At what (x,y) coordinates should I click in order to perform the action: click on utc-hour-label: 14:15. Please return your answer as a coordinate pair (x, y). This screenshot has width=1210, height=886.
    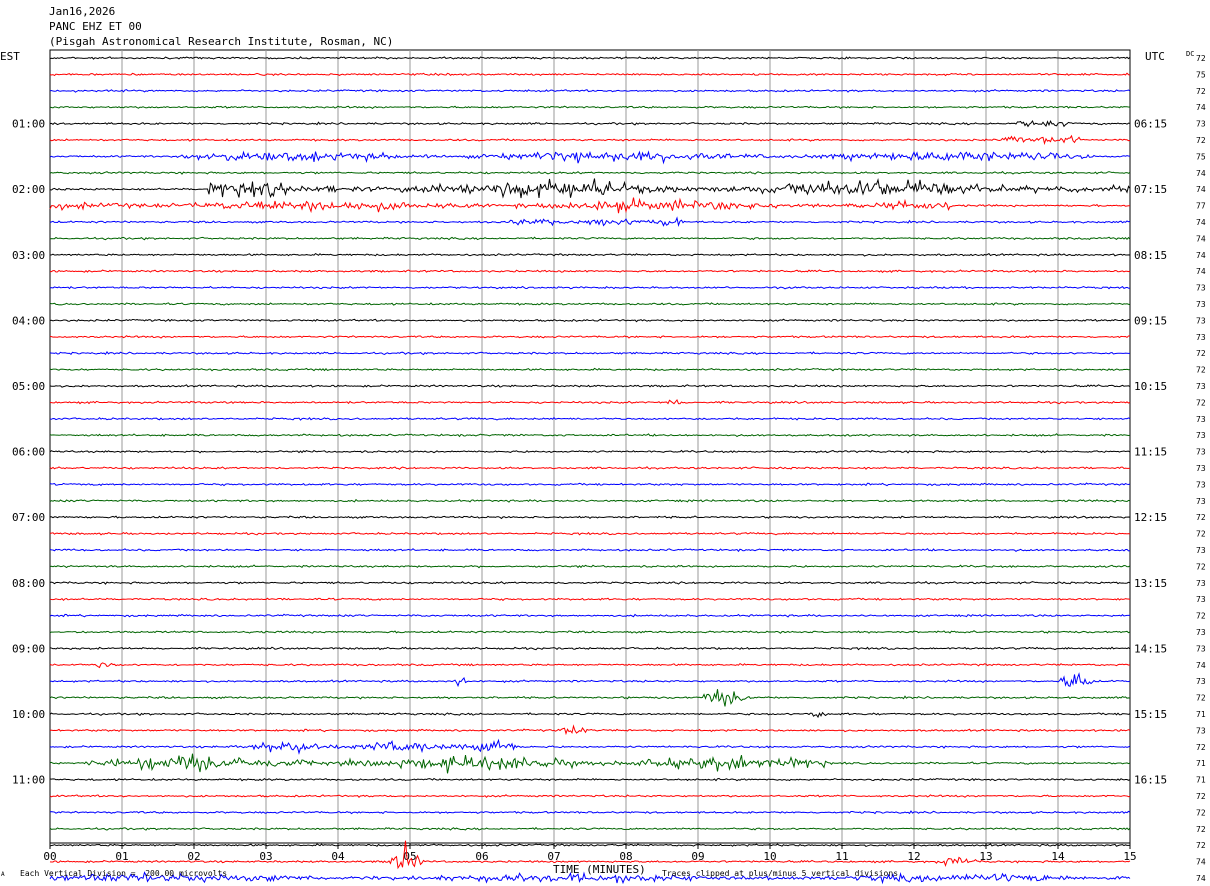
    Looking at the image, I should click on (1150, 648).